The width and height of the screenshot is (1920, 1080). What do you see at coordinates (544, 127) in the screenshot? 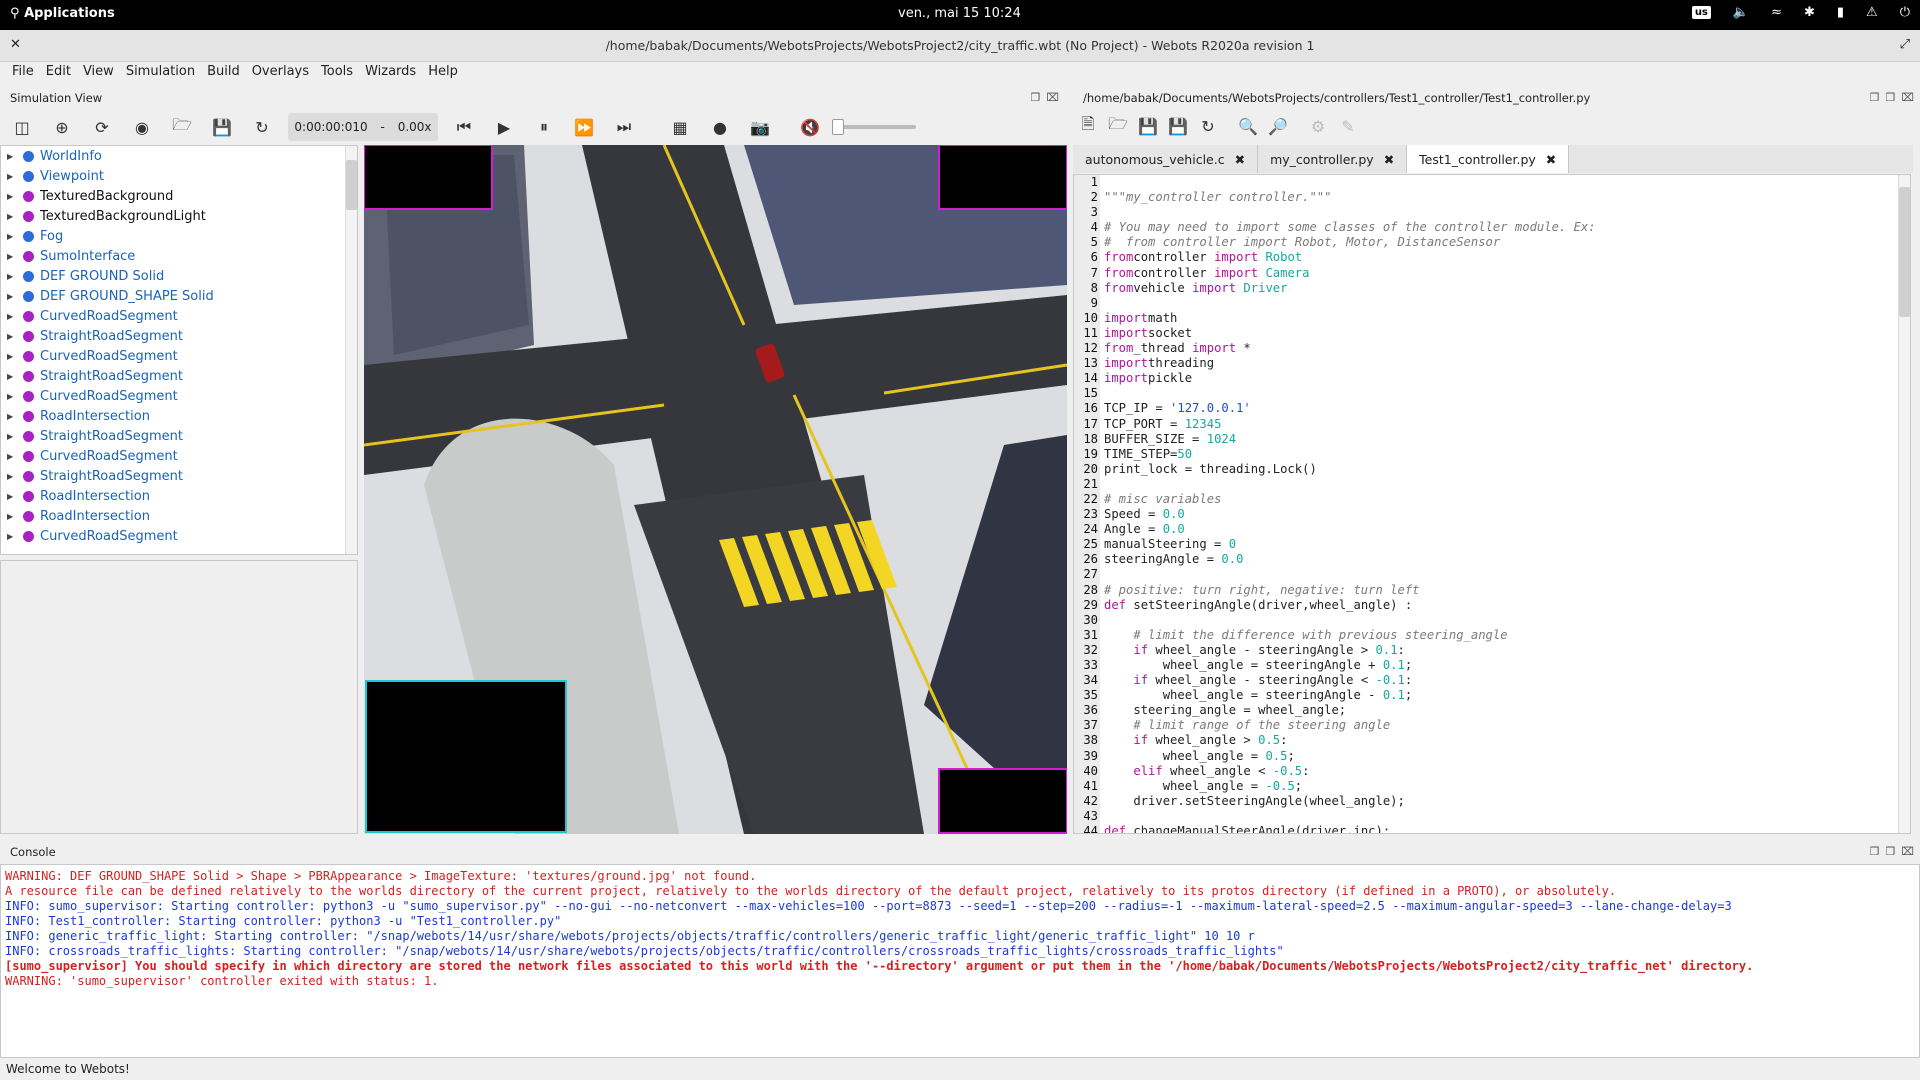
I see `pause-icon: ⏸` at bounding box center [544, 127].